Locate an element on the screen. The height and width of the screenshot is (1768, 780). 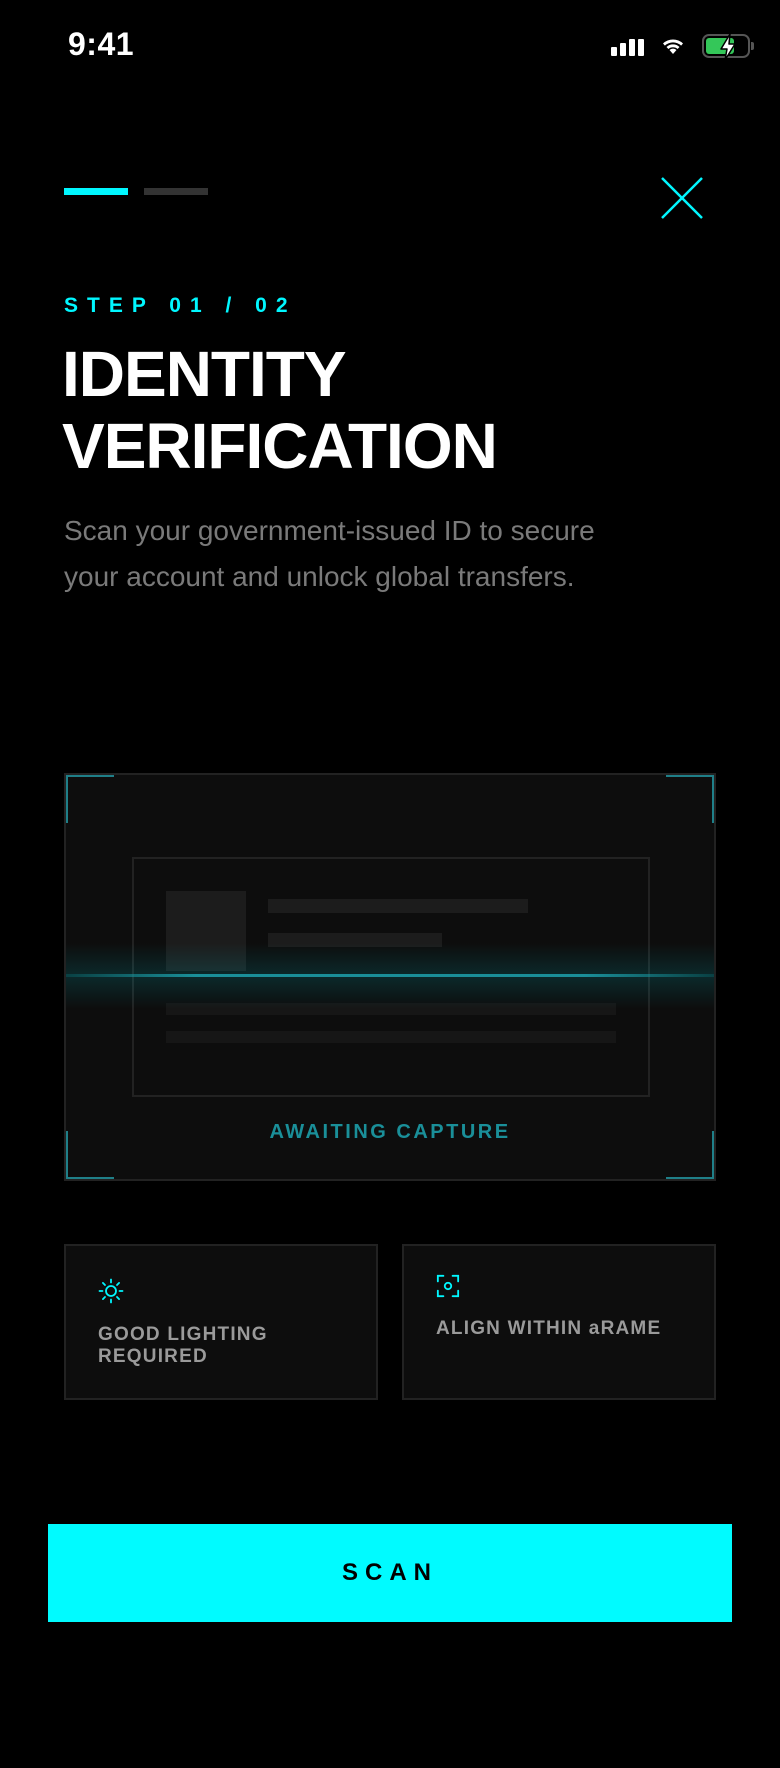
page-title: IDENTITY VERIFICATION is located at coordinates (372, 410).